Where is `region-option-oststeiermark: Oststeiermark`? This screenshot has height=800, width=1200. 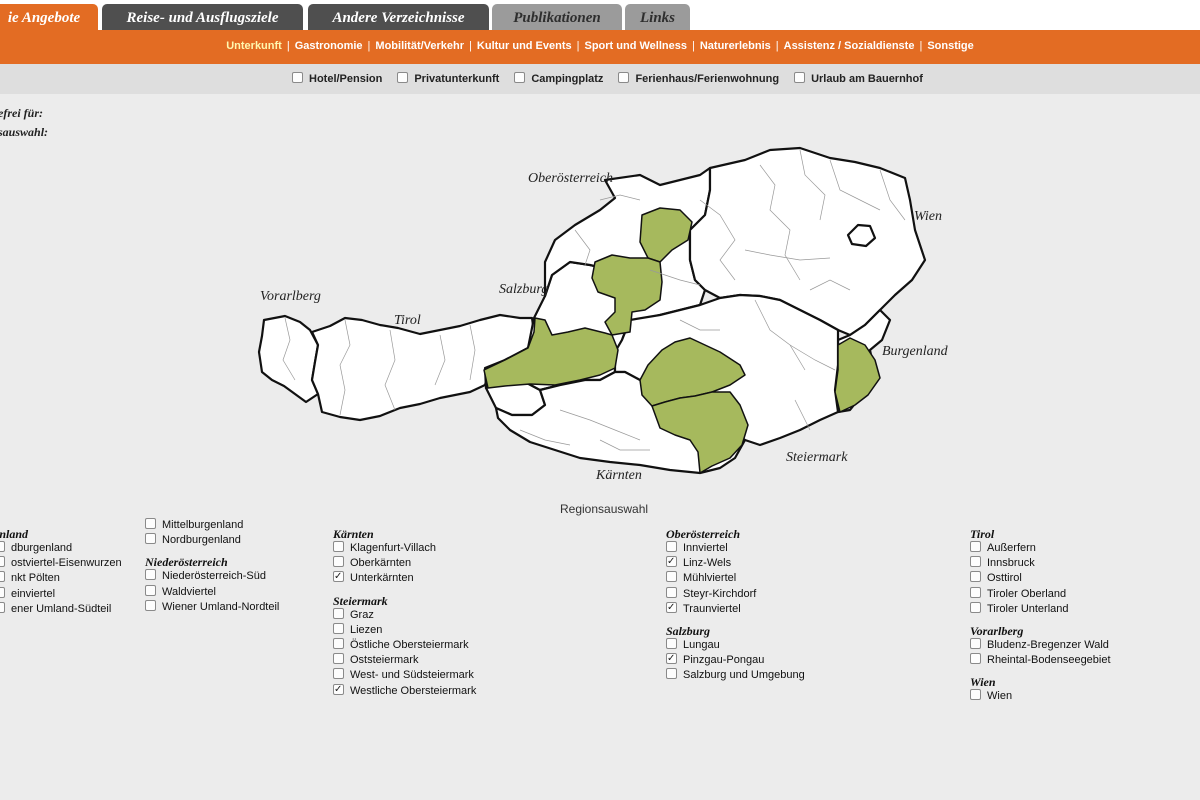 region-option-oststeiermark: Oststeiermark is located at coordinates (404, 660).